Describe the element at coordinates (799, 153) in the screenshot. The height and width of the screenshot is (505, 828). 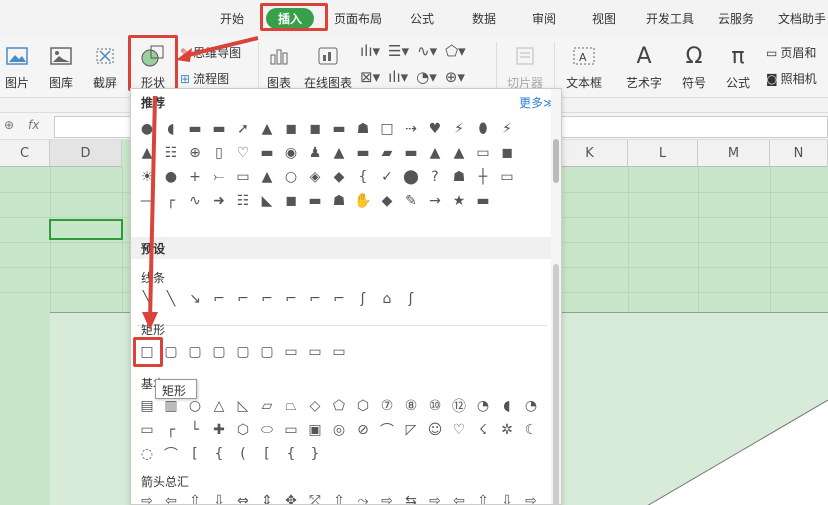
I see `column-header-n: N` at that location.